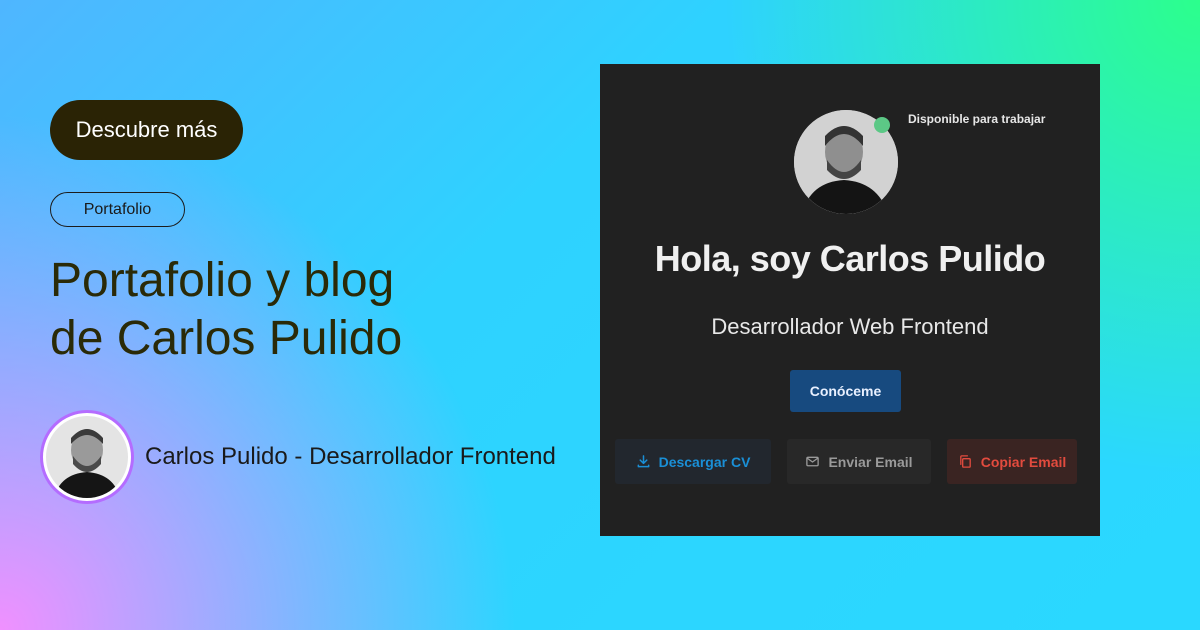  What do you see at coordinates (146, 130) in the screenshot?
I see `discover-more-button: Descubre más` at bounding box center [146, 130].